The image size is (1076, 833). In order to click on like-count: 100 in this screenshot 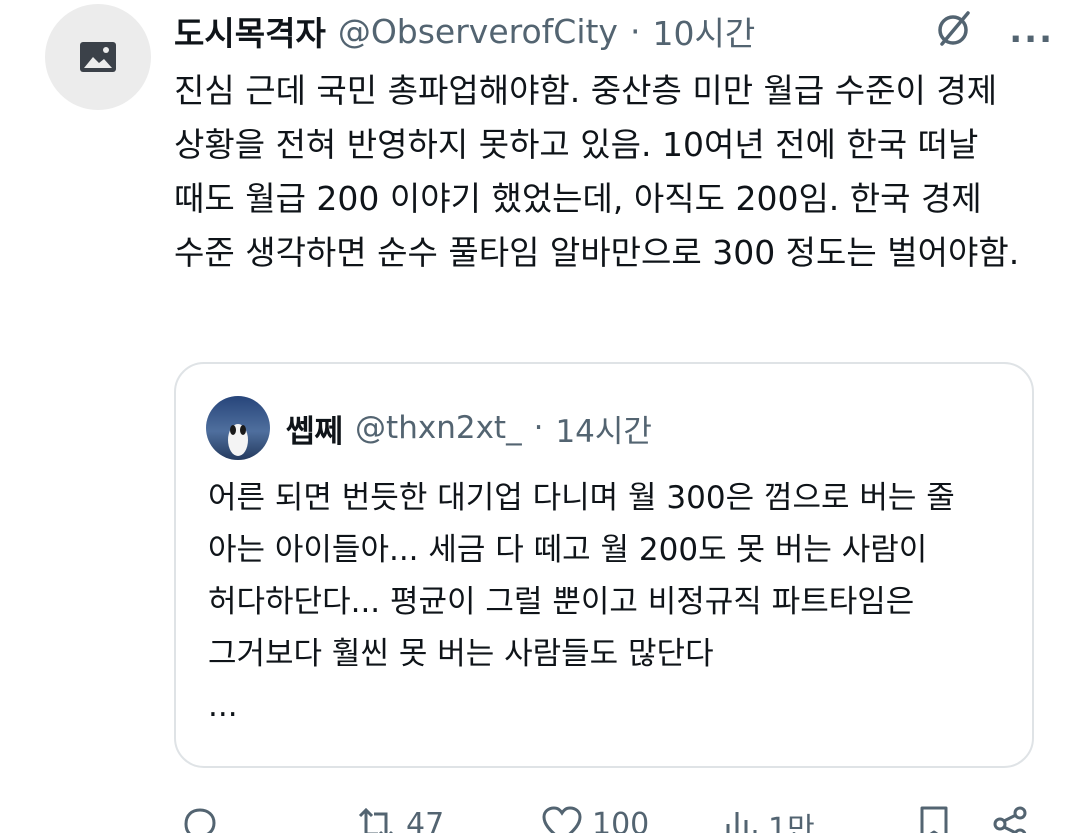, I will do `click(621, 819)`.